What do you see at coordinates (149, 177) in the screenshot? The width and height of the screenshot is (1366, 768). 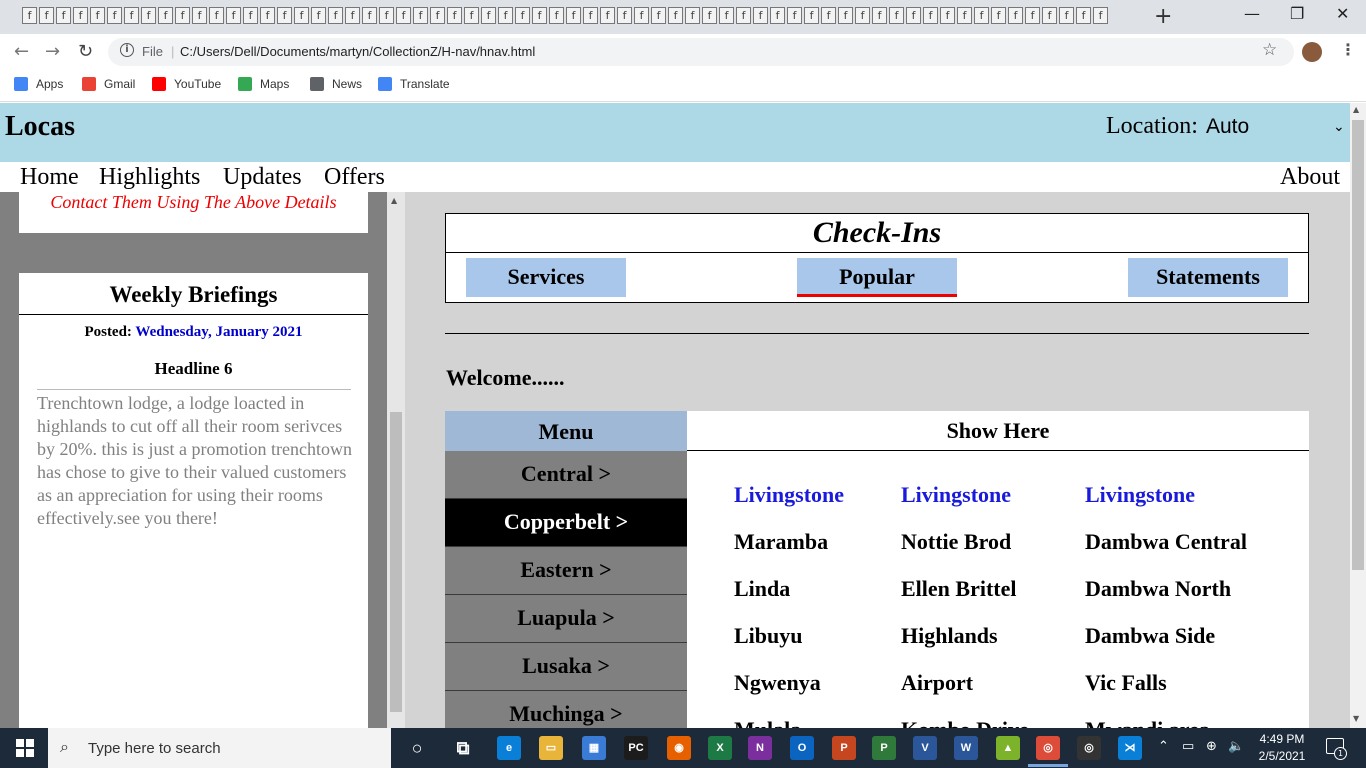 I see `nav-highlights: Highlights` at bounding box center [149, 177].